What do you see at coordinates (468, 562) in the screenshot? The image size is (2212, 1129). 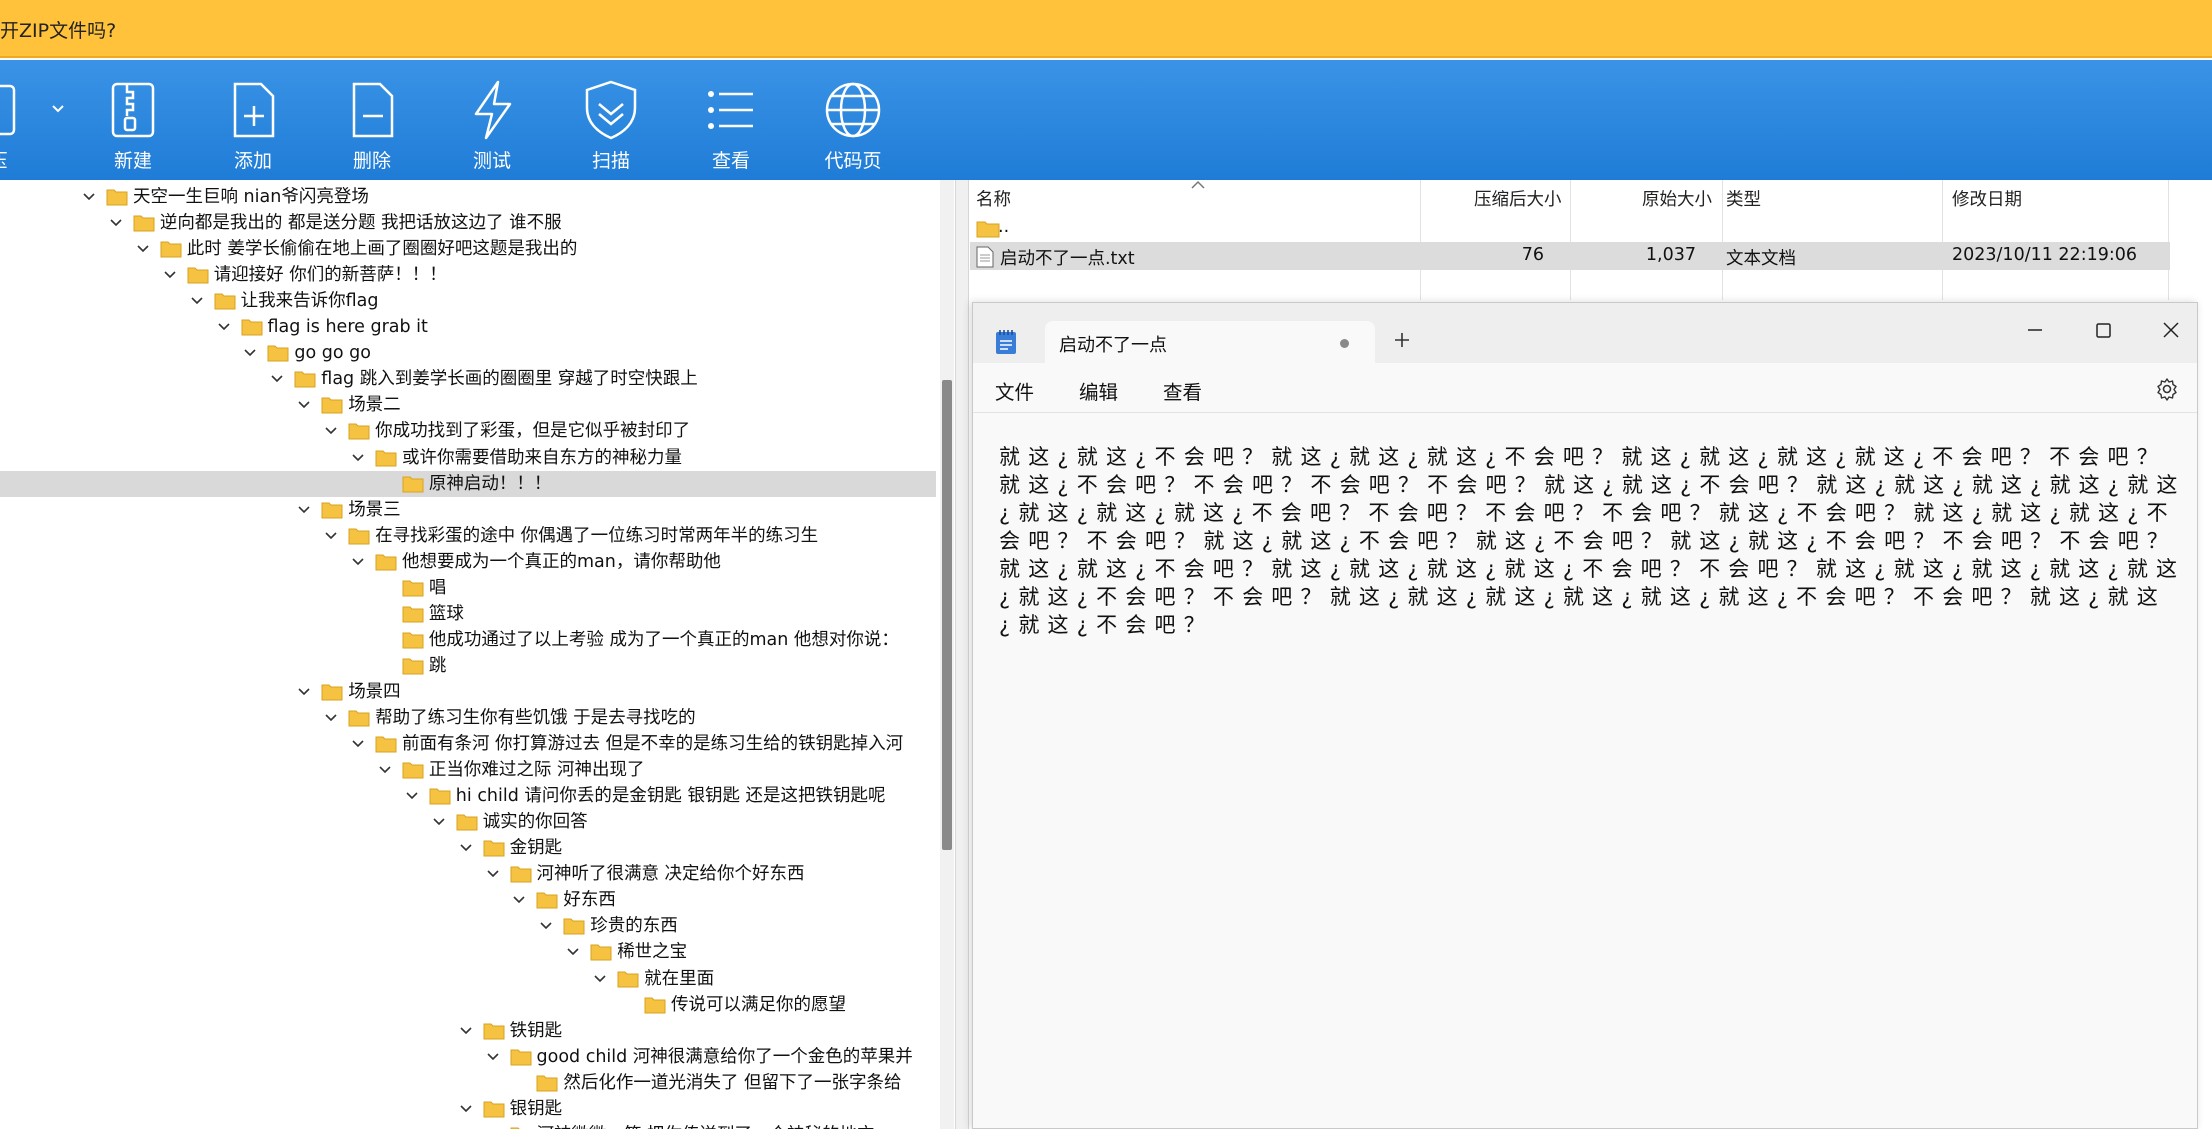 I see `tree-item: 他想要成为一个真正的man，请你帮助他` at bounding box center [468, 562].